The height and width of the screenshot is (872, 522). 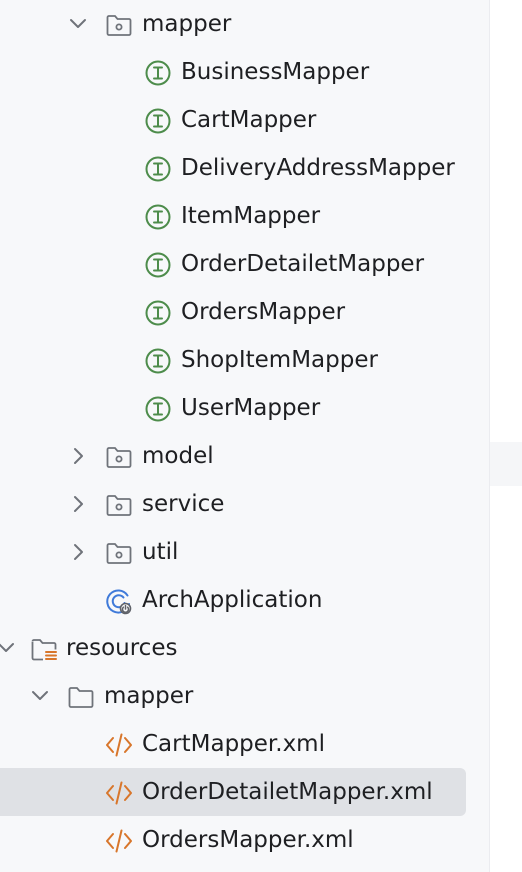 I want to click on tree-row-util-package: util, so click(x=244, y=552).